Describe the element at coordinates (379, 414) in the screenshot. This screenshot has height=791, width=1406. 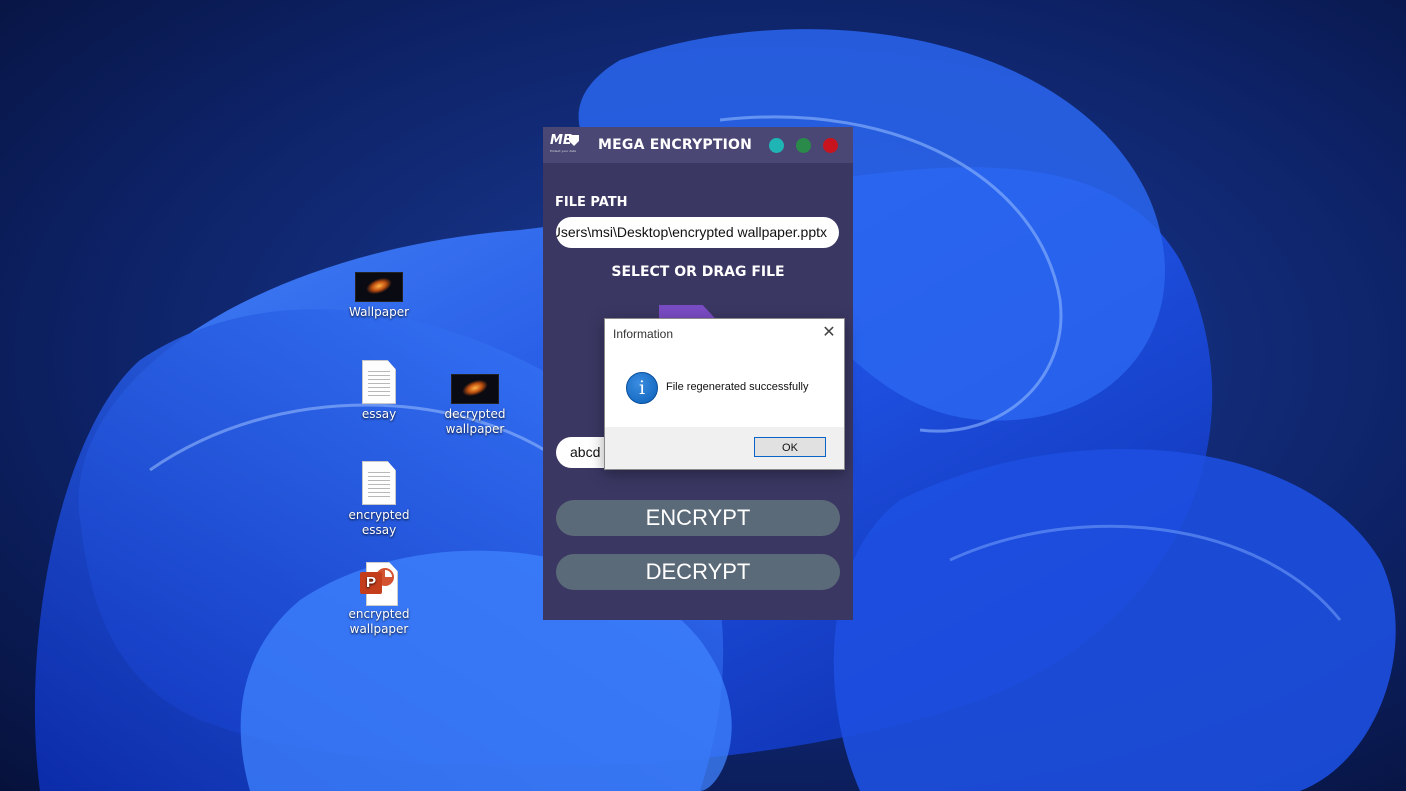
I see `desktop-icon-label: essay` at that location.